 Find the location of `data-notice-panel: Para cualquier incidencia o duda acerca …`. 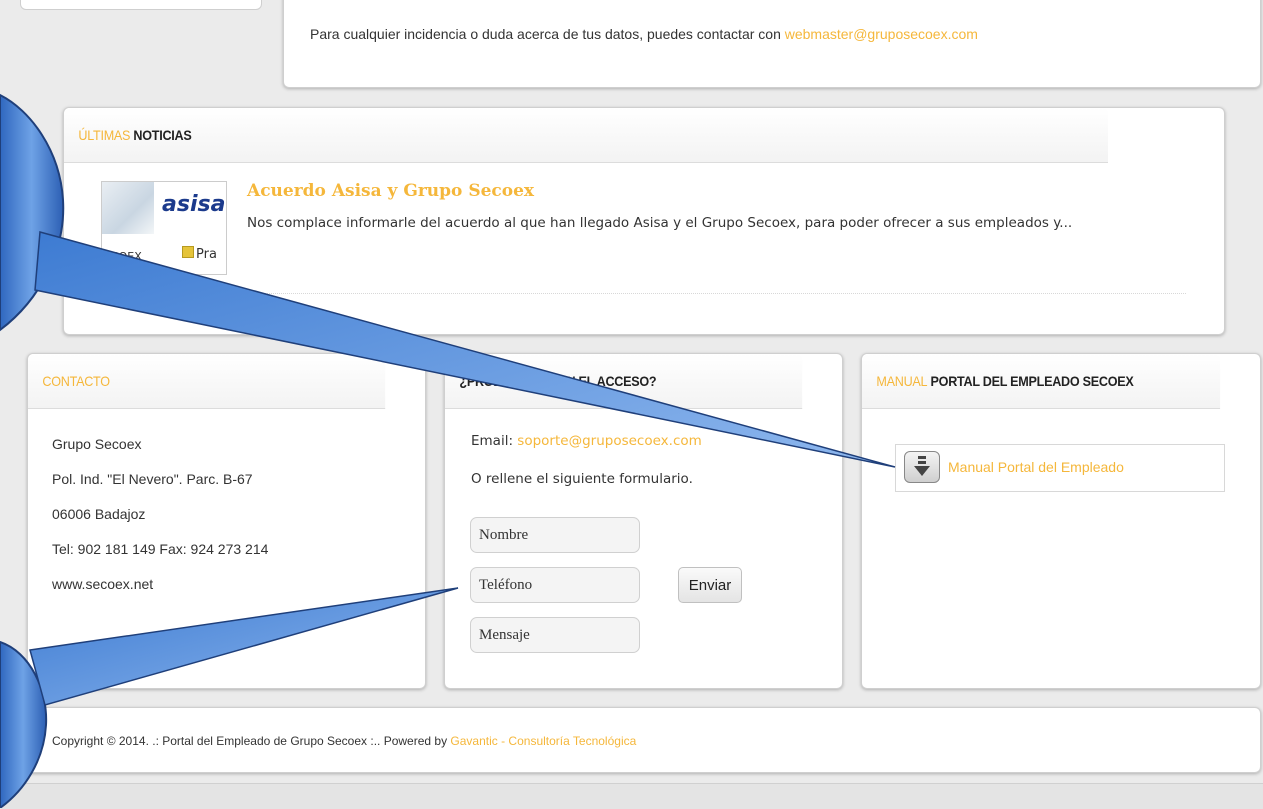

data-notice-panel: Para cualquier incidencia o duda acerca … is located at coordinates (772, 44).